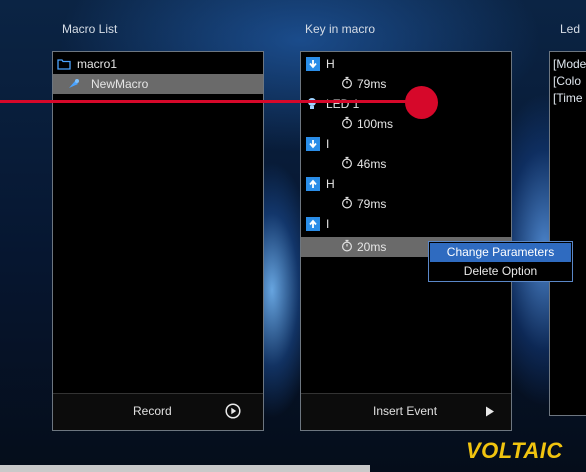 This screenshot has width=586, height=472. What do you see at coordinates (64, 64) in the screenshot?
I see `folder-icon` at bounding box center [64, 64].